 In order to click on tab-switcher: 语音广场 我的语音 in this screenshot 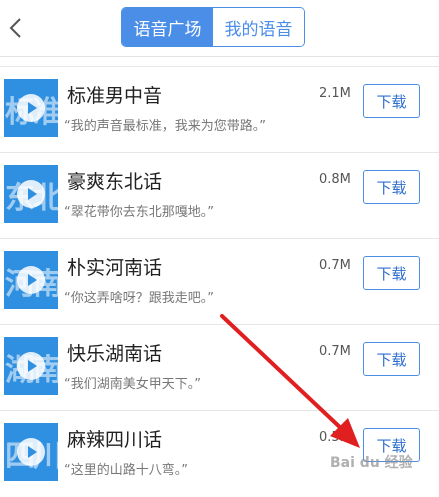, I will do `click(213, 27)`.